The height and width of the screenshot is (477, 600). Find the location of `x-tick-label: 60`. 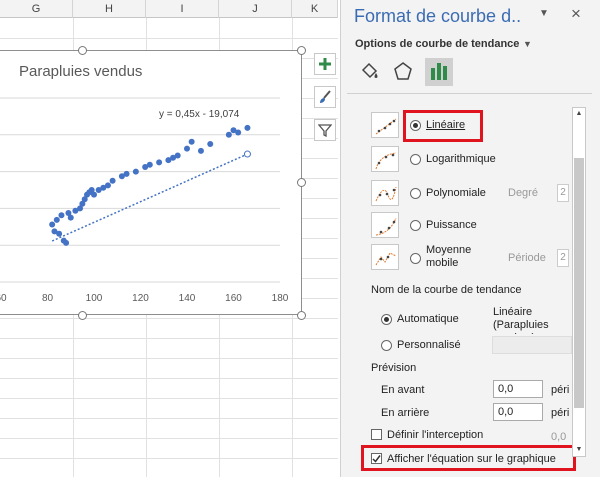

x-tick-label: 60 is located at coordinates (3, 298).